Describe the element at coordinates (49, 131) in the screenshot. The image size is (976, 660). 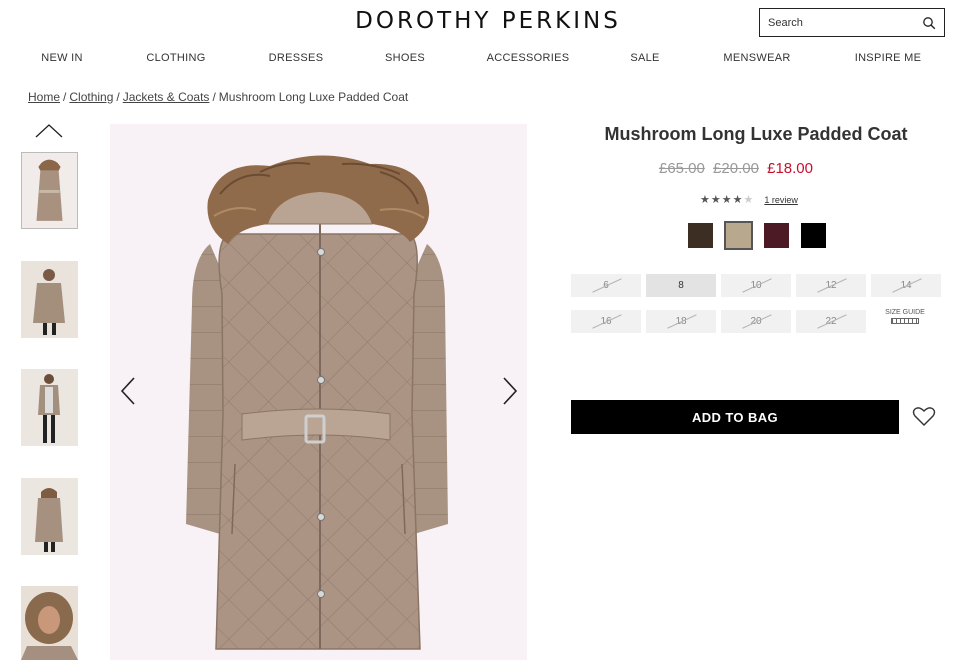
I see `chevron-up-icon` at that location.